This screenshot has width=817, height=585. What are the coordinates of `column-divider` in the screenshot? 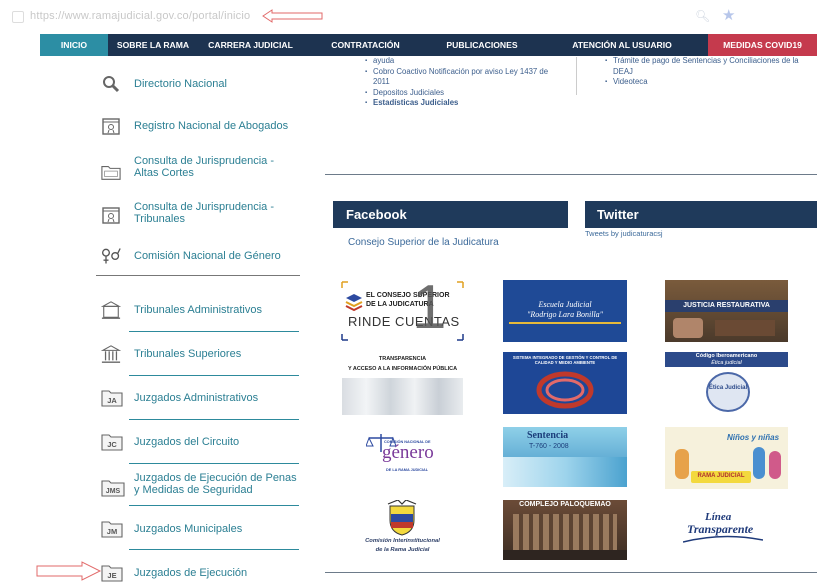 It's located at (576, 76).